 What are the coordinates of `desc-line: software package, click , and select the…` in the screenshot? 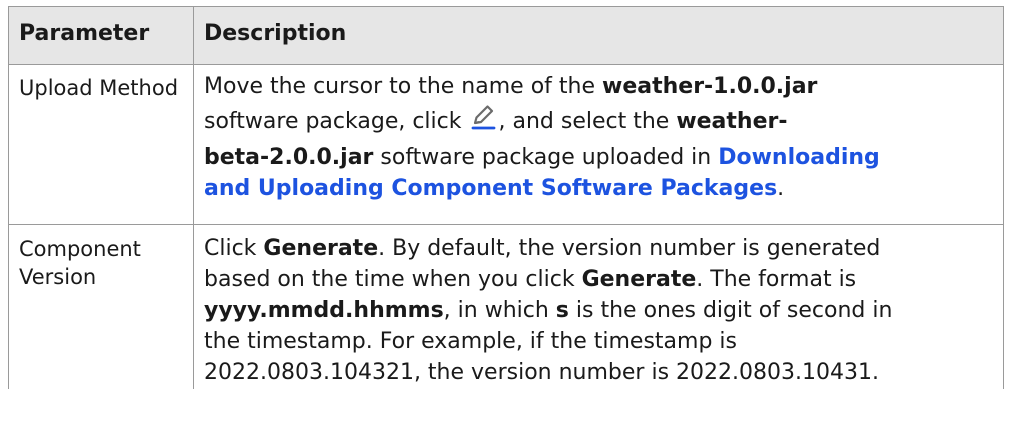 It's located at (598, 122).